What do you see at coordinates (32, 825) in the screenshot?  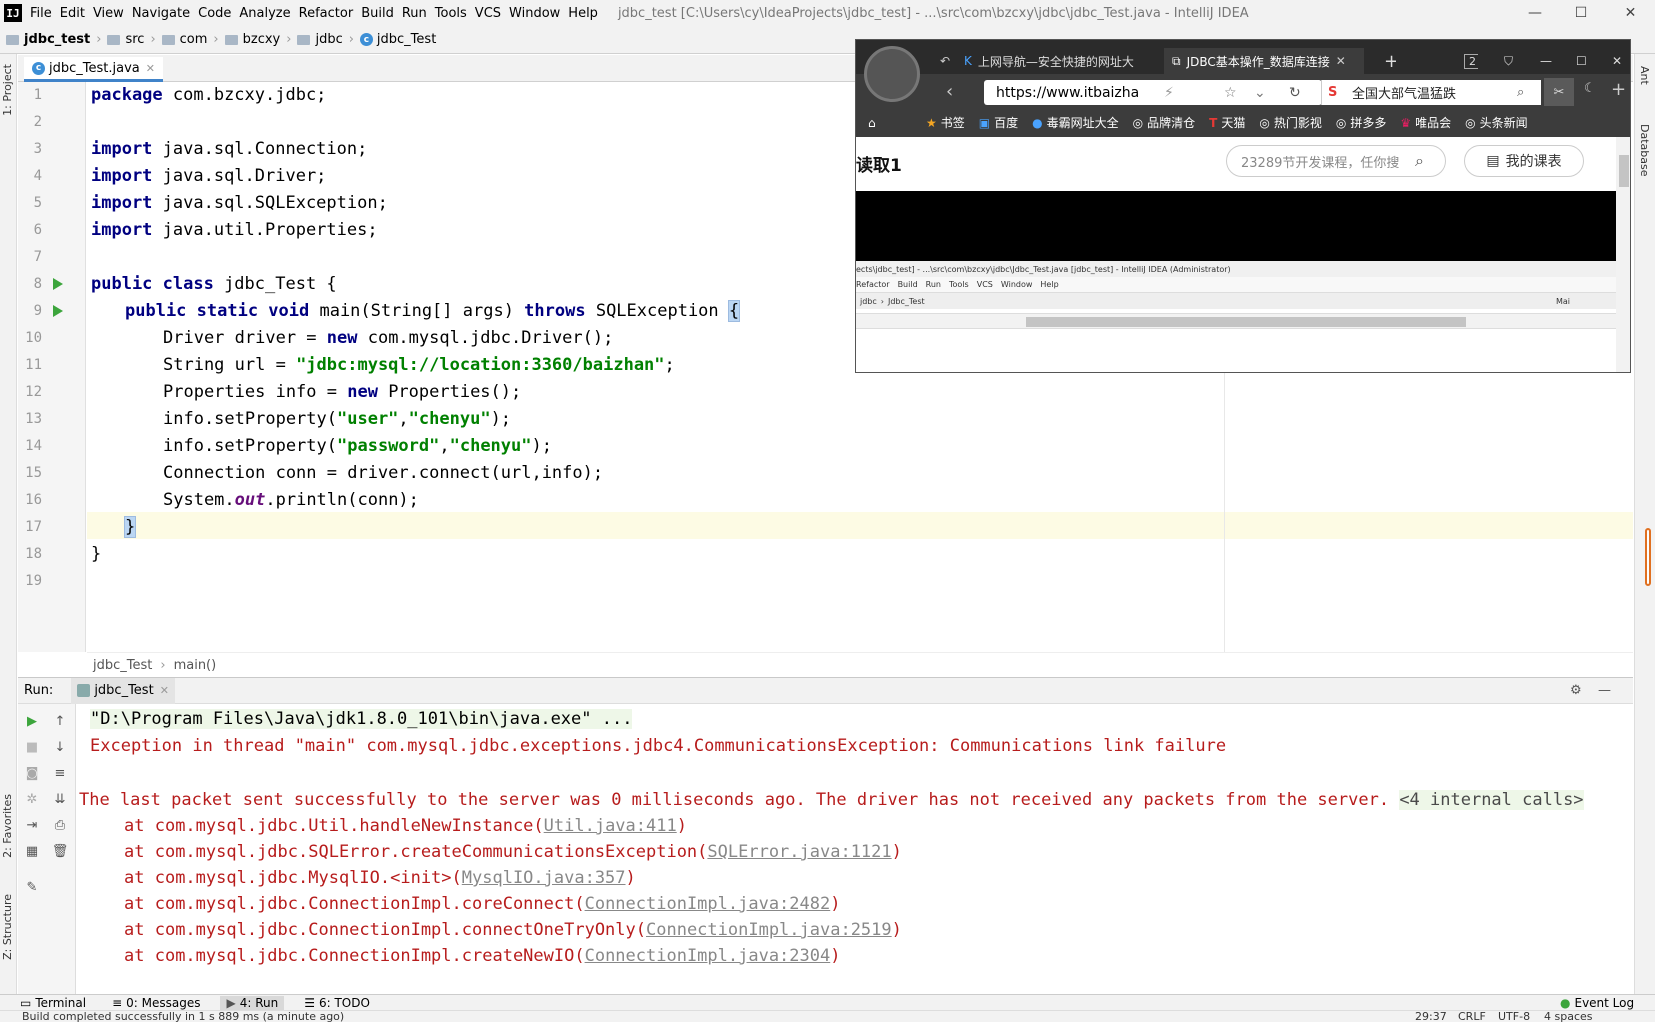 I see `restore-layout-icon: ⇥` at bounding box center [32, 825].